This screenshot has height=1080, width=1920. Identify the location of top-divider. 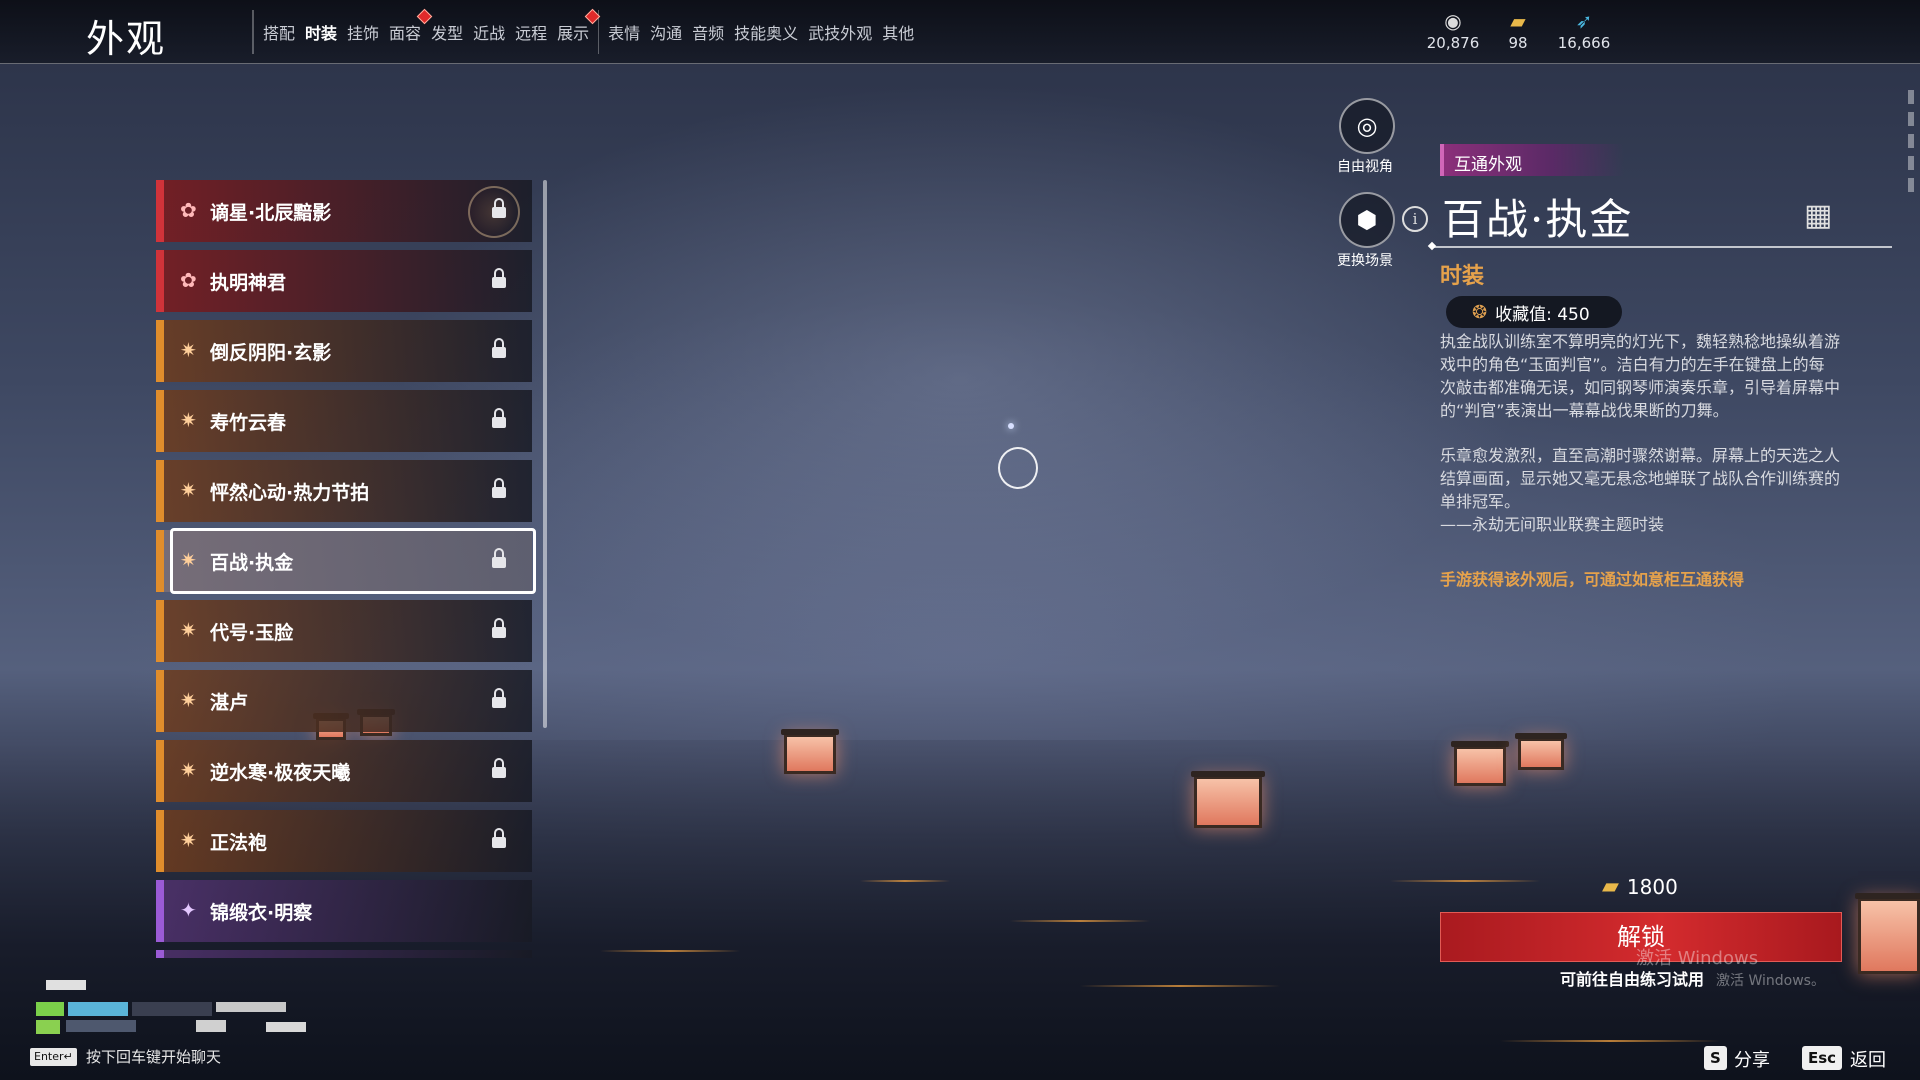
(960, 63).